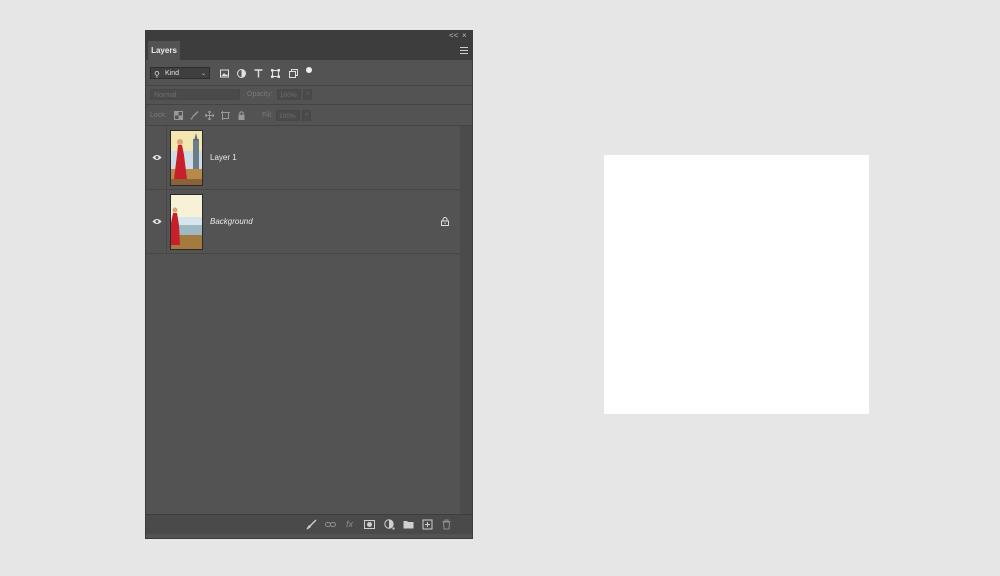 The height and width of the screenshot is (576, 1000). I want to click on kind-filter-dropdown: ⚲ Kind ⌄, so click(180, 73).